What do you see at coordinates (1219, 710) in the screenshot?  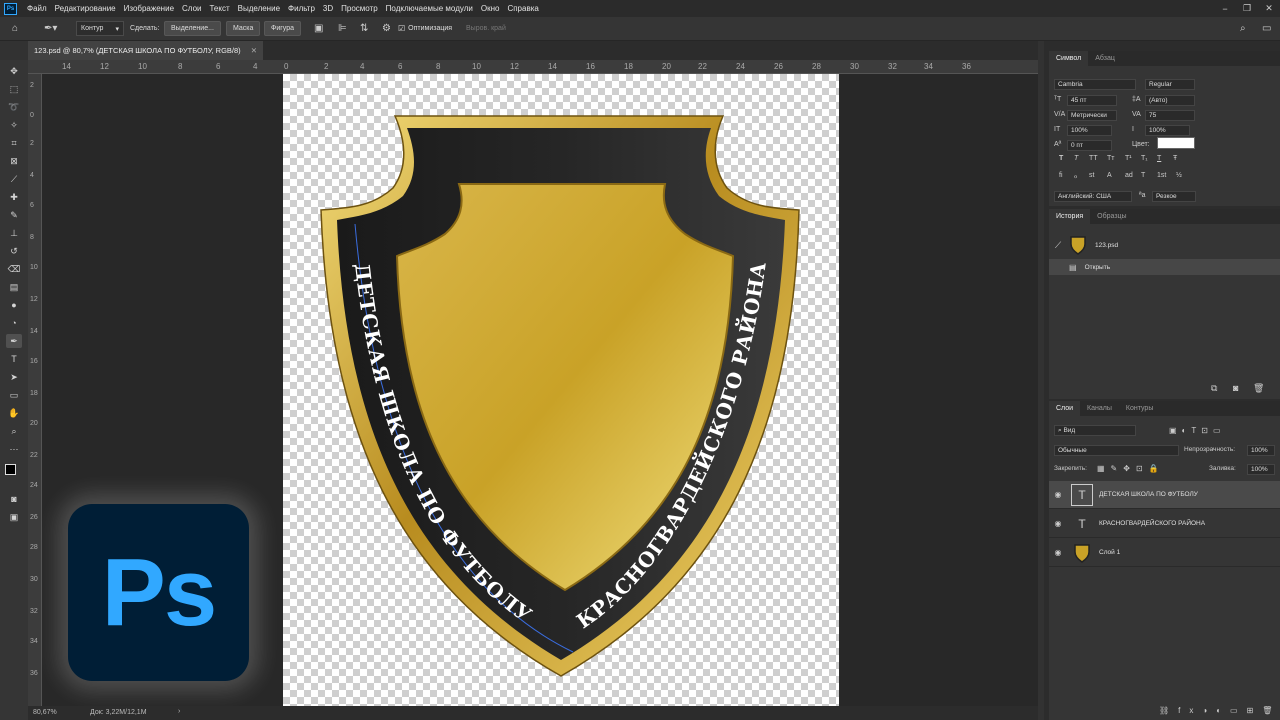 I see `layer-actions-icons: ⛓fx◑◐▭⊞🗑` at bounding box center [1219, 710].